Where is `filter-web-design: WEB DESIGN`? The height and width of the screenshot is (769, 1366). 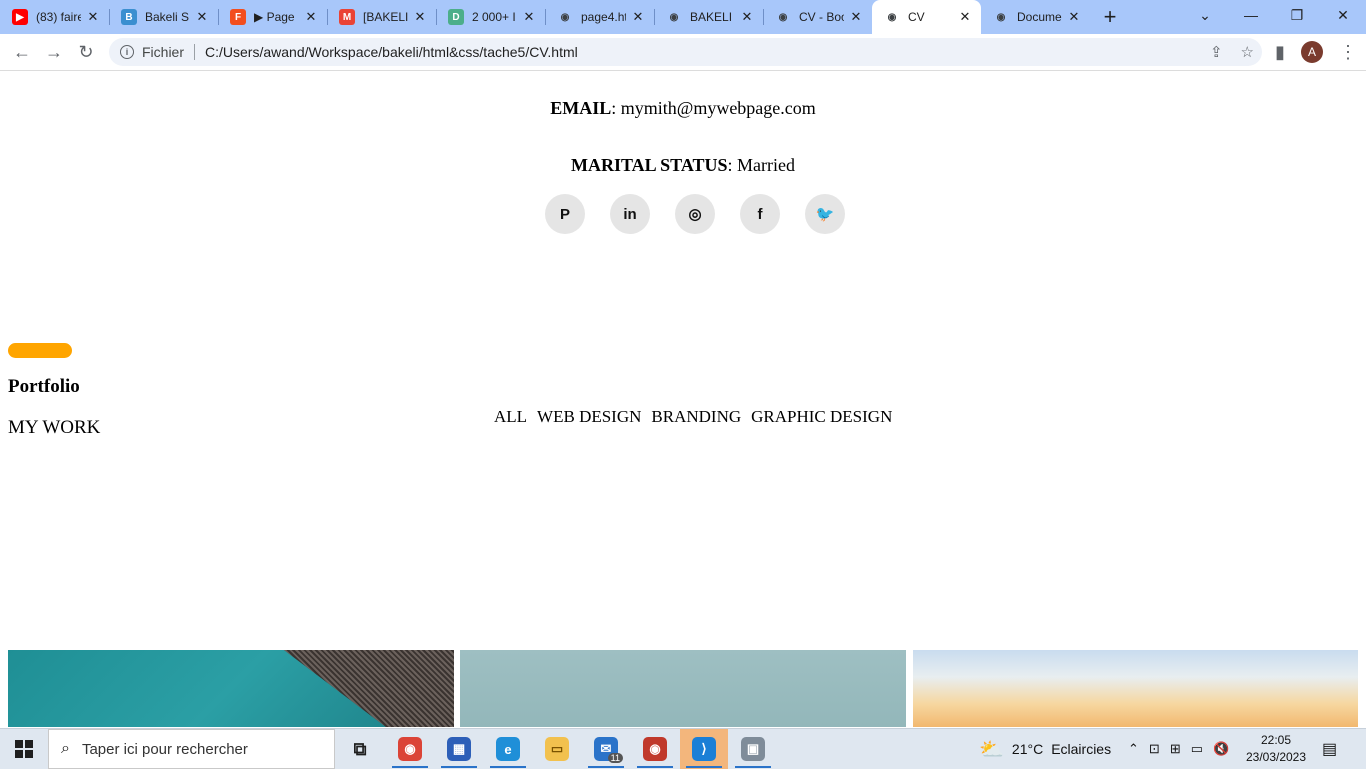 filter-web-design: WEB DESIGN is located at coordinates (589, 417).